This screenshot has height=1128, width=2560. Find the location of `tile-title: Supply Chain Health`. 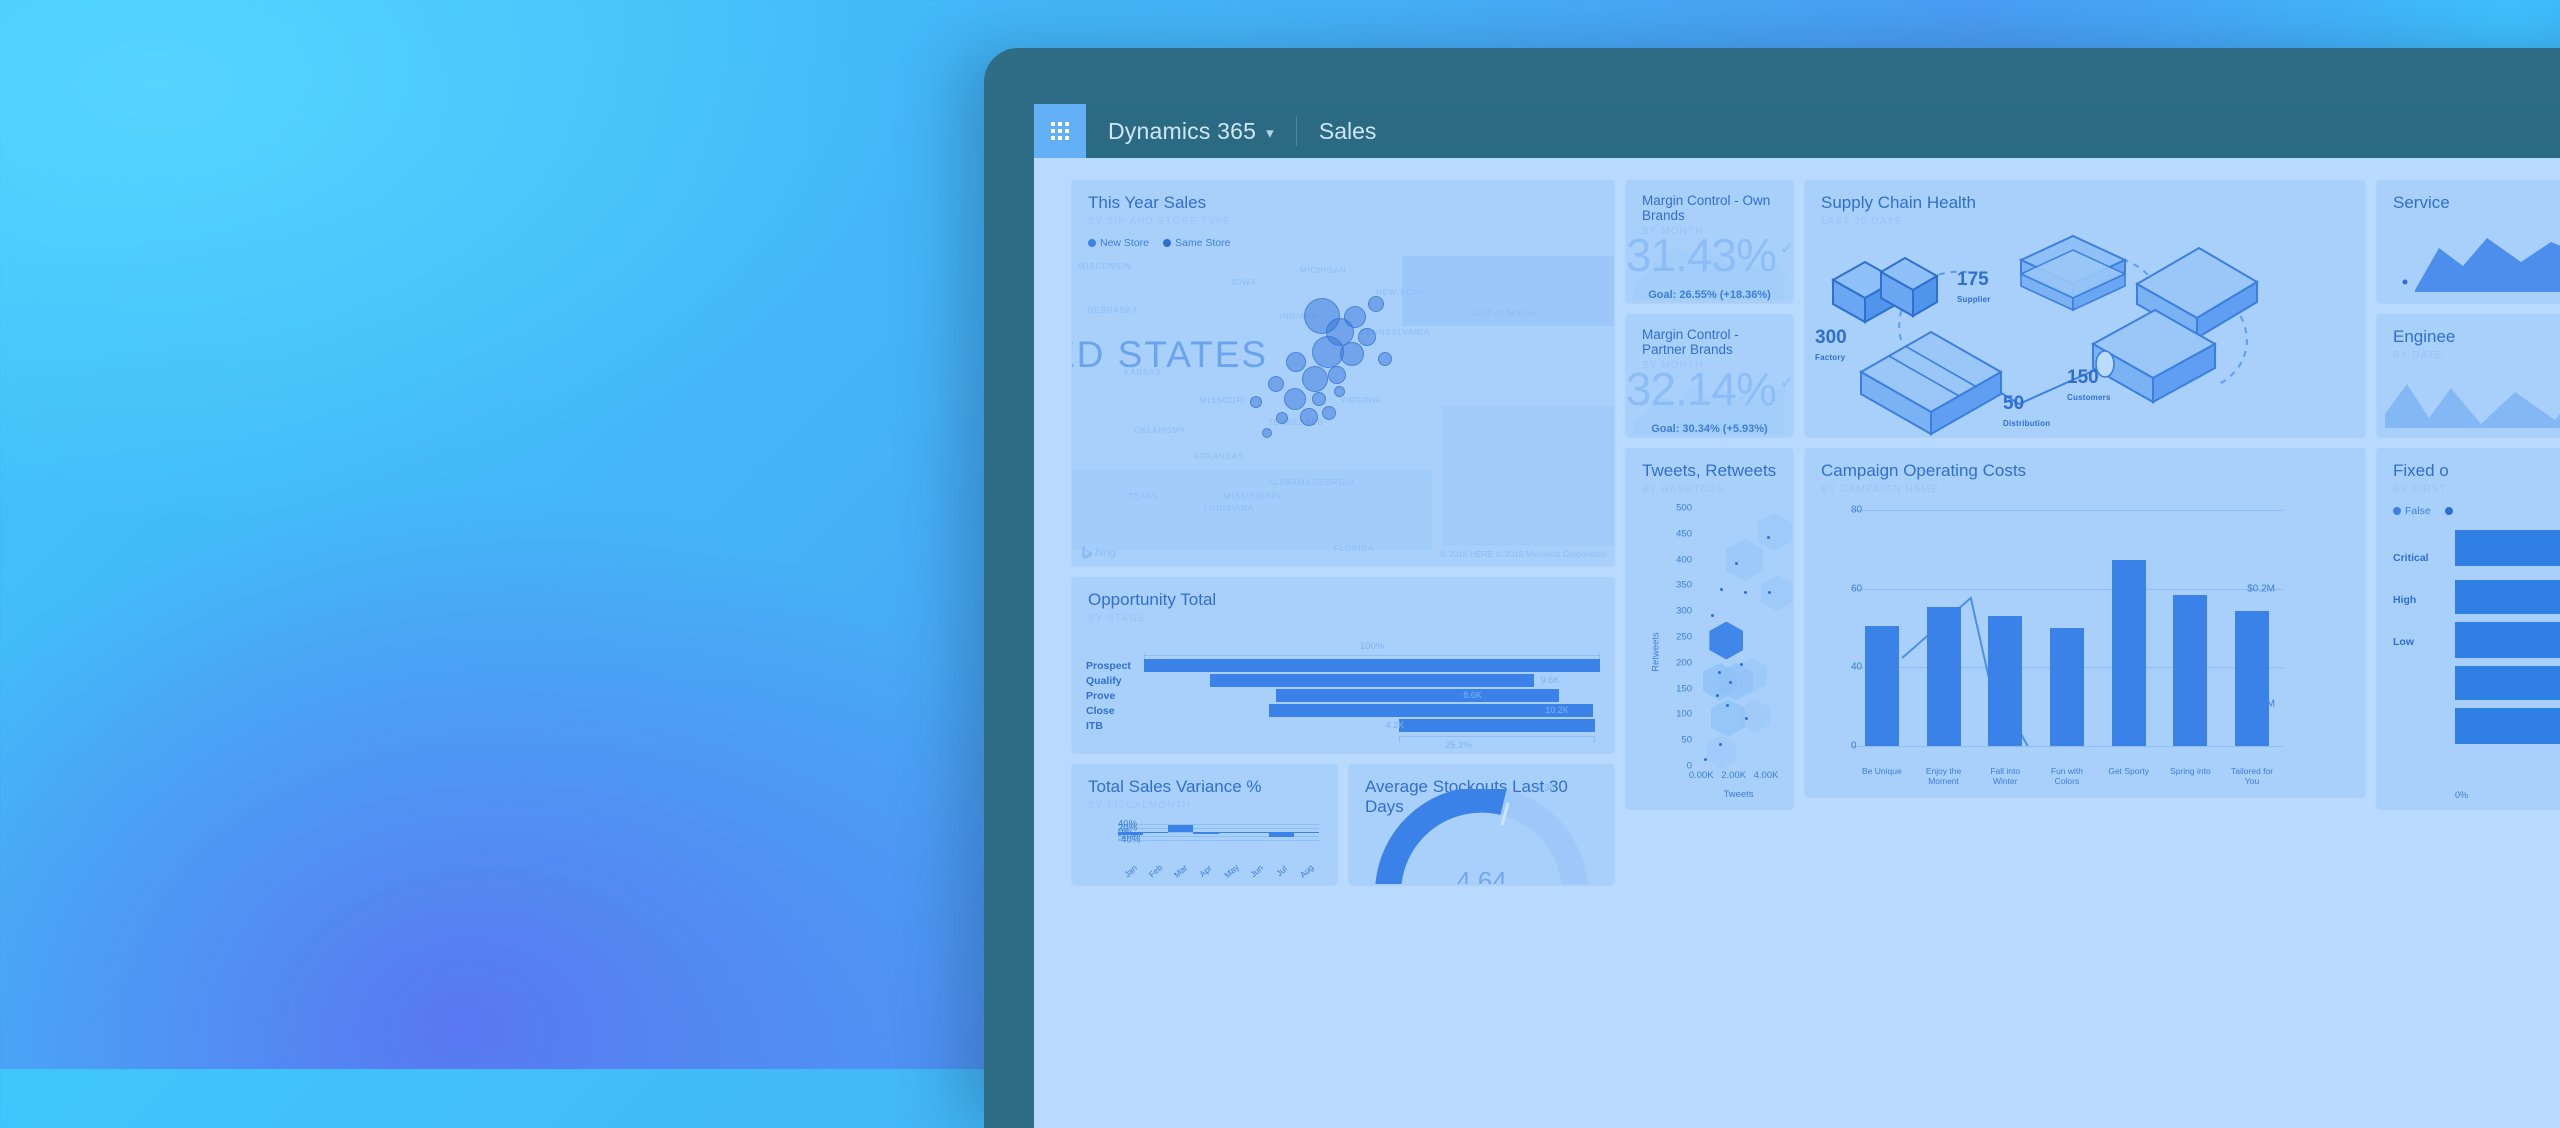

tile-title: Supply Chain Health is located at coordinates (1898, 202).